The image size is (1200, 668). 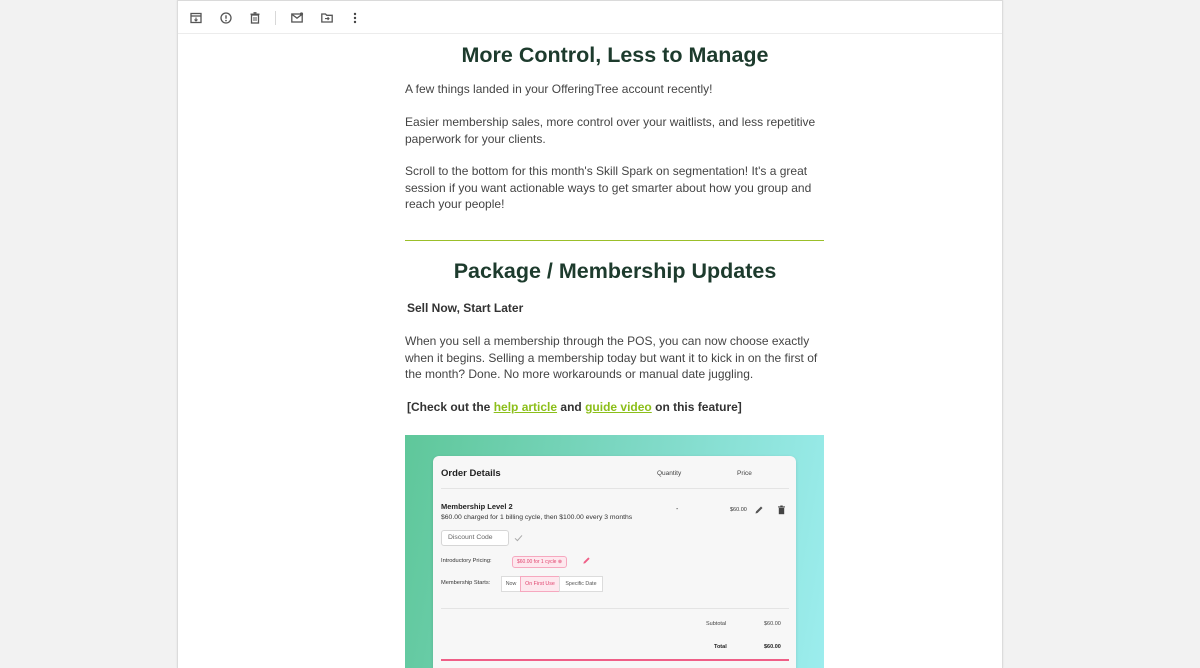 I want to click on membership-starts-label: Membership Starts:, so click(x=466, y=583).